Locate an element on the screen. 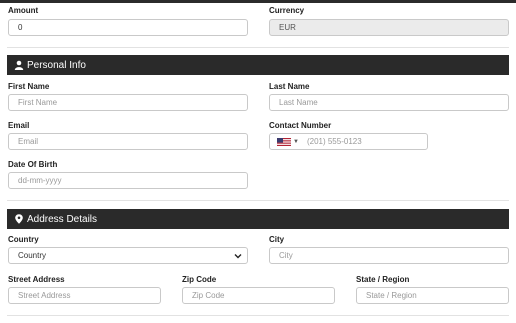 This screenshot has width=516, height=323. contact-number-label: Contact Number is located at coordinates (300, 125).